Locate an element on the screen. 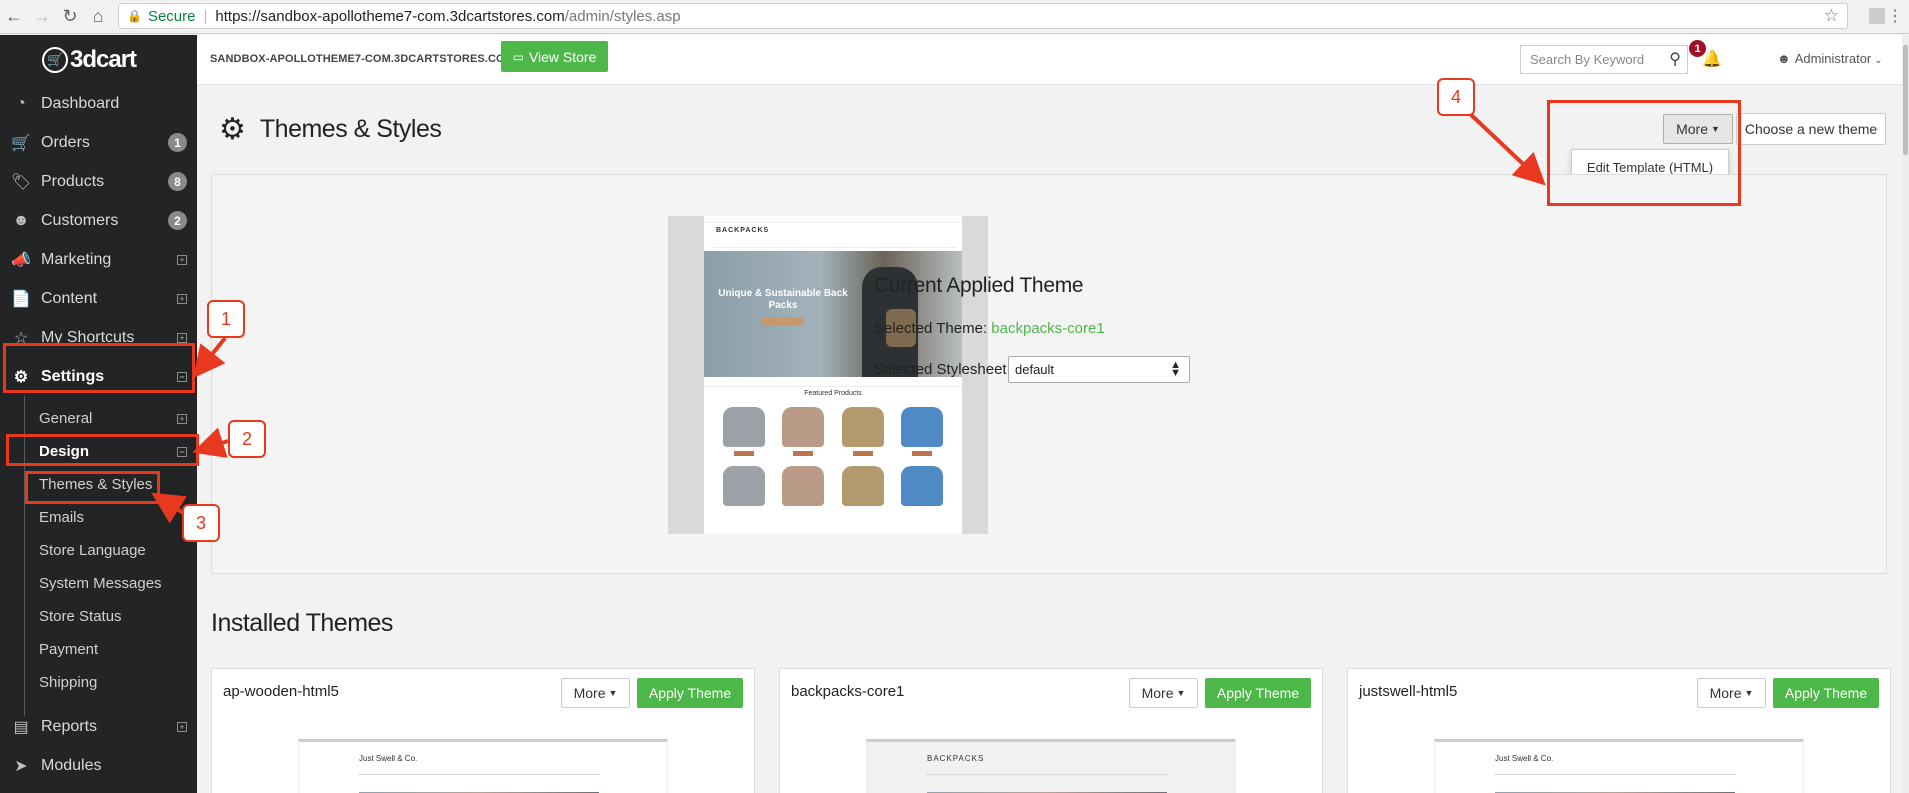  sidebar-emails: Emails is located at coordinates (98, 517).